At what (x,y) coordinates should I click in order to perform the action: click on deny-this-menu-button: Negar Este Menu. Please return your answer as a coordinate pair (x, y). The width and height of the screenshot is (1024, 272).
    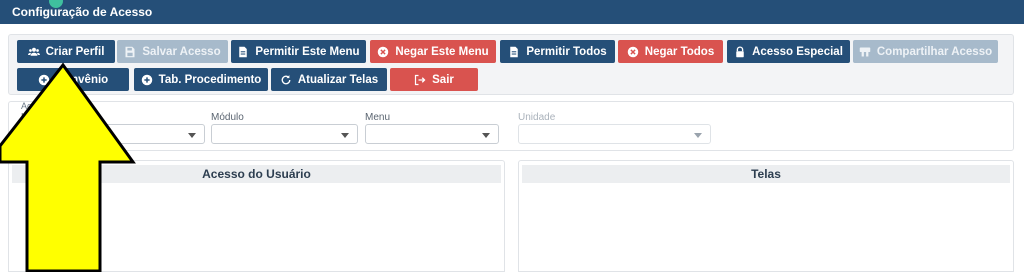
    Looking at the image, I should click on (433, 51).